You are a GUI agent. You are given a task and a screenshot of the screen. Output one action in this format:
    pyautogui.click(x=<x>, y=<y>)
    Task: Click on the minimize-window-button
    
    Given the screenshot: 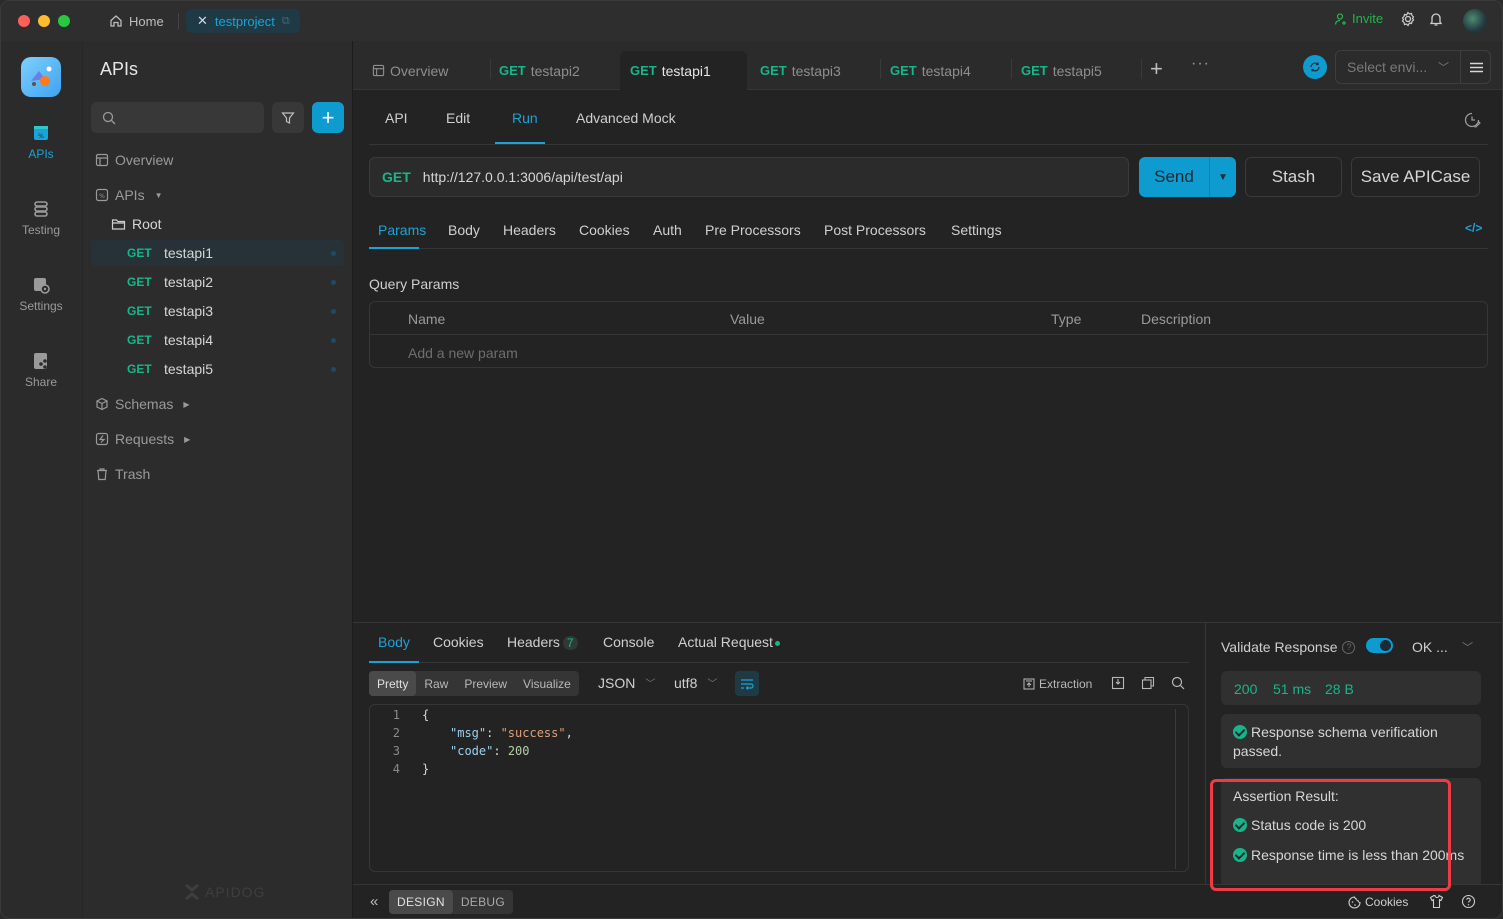 What is the action you would take?
    pyautogui.click(x=44, y=21)
    